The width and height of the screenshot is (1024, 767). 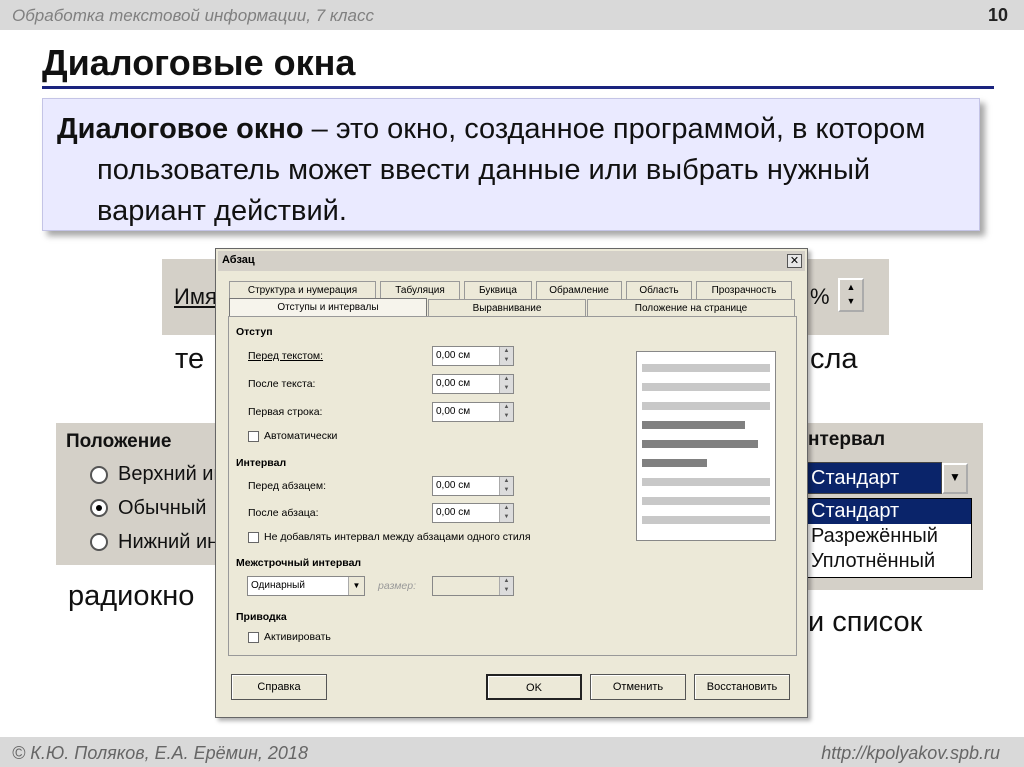 I want to click on list-caption: и список, so click(x=865, y=622).